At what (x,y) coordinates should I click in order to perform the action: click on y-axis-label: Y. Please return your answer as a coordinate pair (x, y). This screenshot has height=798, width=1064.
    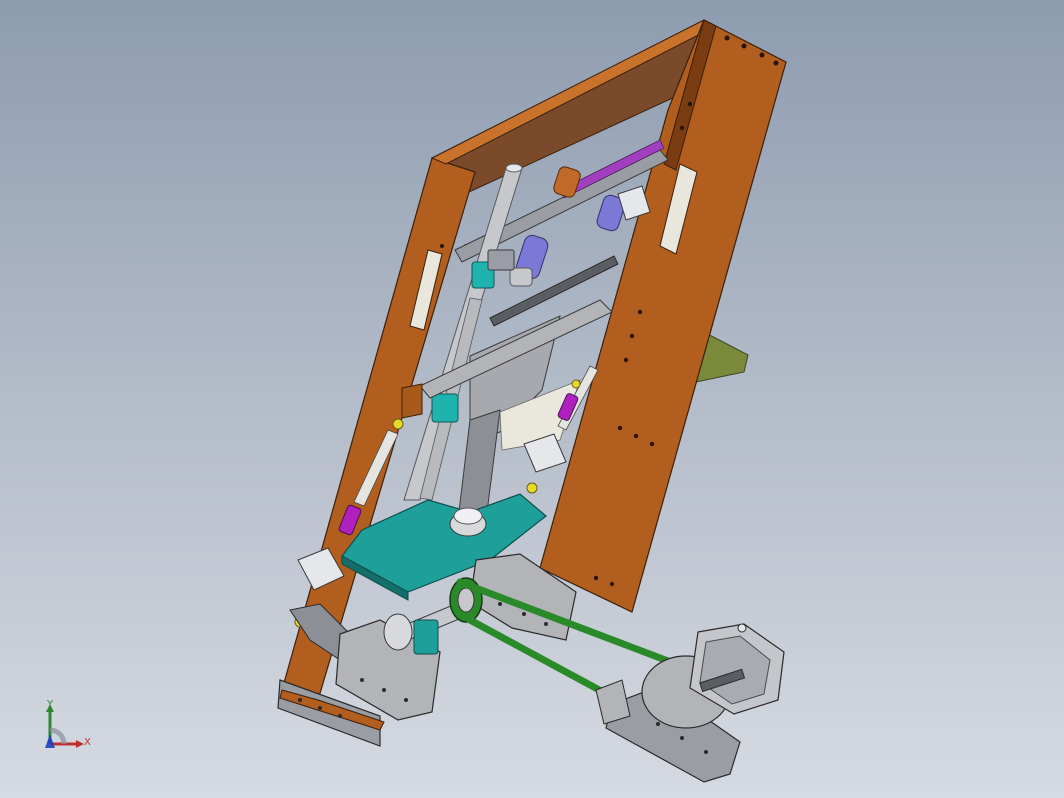
    Looking at the image, I should click on (50, 704).